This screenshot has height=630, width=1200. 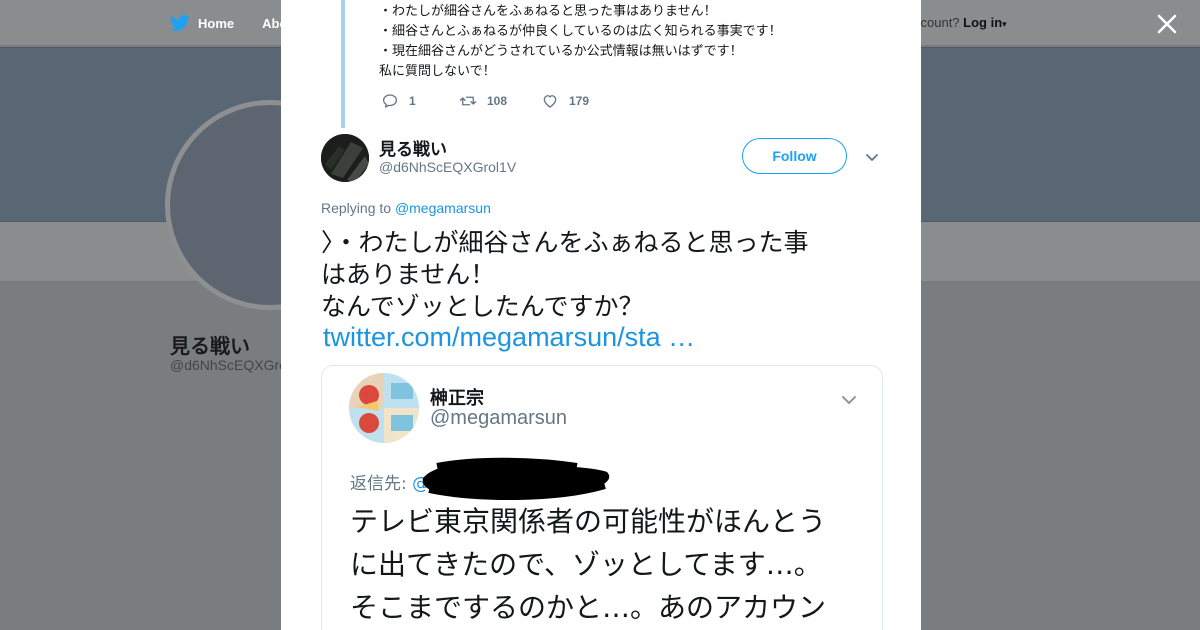 I want to click on like-icon, so click(x=550, y=101).